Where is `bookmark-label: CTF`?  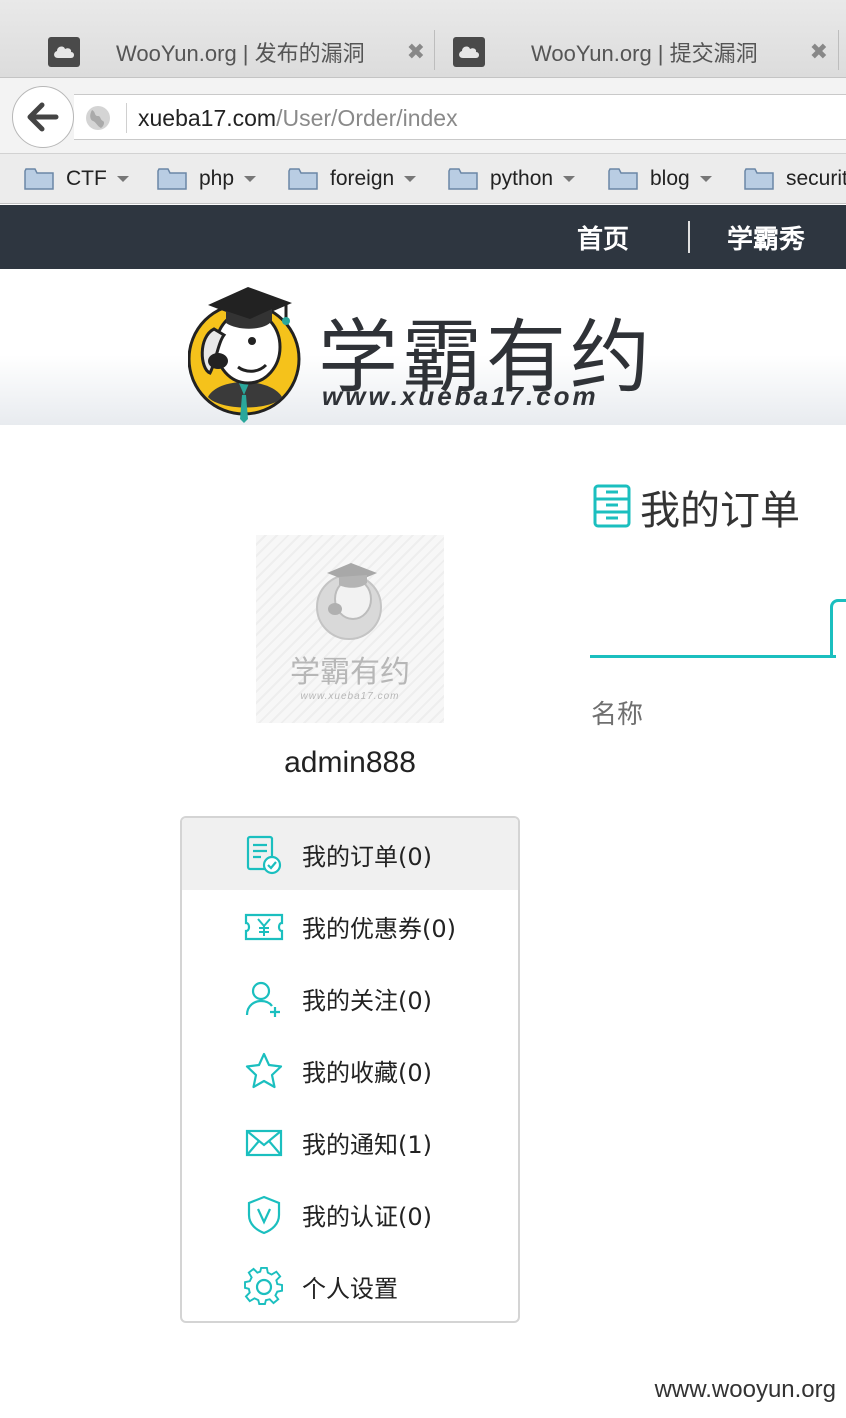
bookmark-label: CTF is located at coordinates (86, 178).